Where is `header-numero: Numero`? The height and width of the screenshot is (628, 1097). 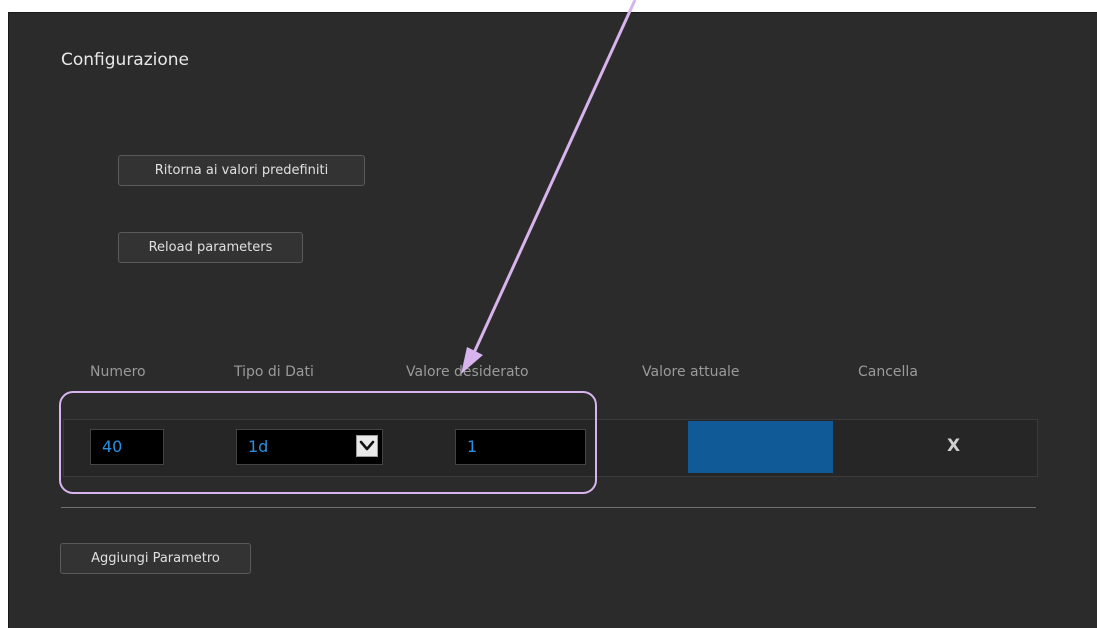 header-numero: Numero is located at coordinates (118, 372).